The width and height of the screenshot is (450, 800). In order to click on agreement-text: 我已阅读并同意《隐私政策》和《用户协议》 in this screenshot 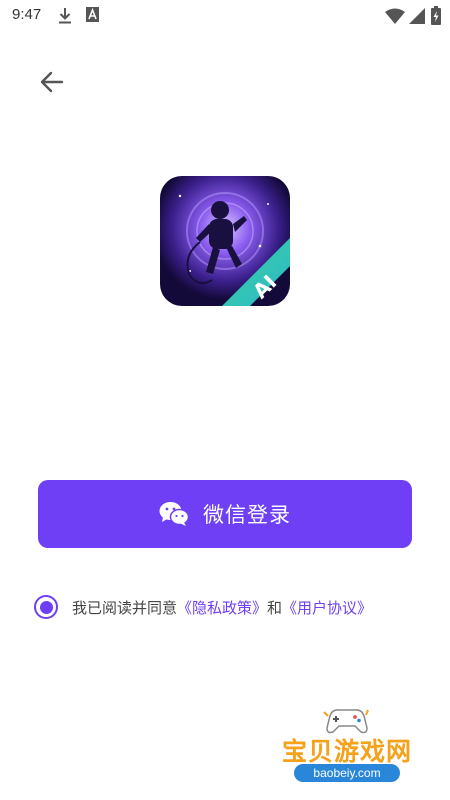, I will do `click(222, 607)`.